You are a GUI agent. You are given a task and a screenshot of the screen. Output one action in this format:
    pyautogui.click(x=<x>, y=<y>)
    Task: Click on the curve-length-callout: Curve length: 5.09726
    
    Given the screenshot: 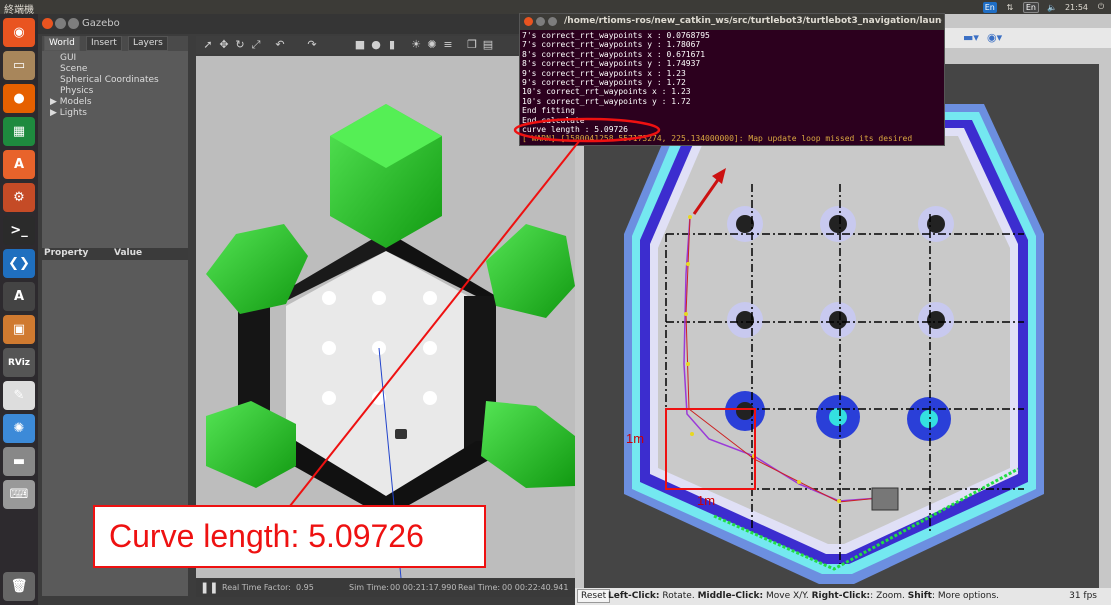 What is the action you would take?
    pyautogui.click(x=289, y=536)
    